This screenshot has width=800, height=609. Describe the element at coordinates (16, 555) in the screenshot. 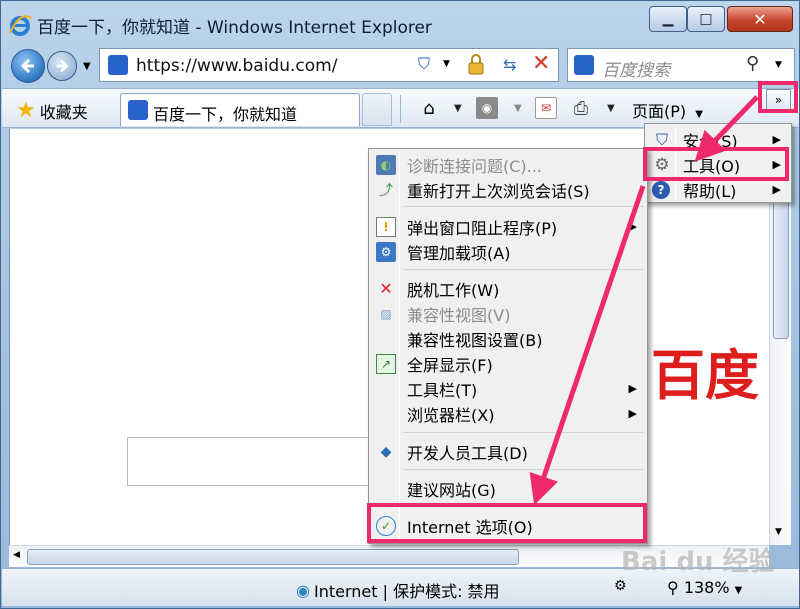

I see `scroll-left-icon: ◀` at that location.